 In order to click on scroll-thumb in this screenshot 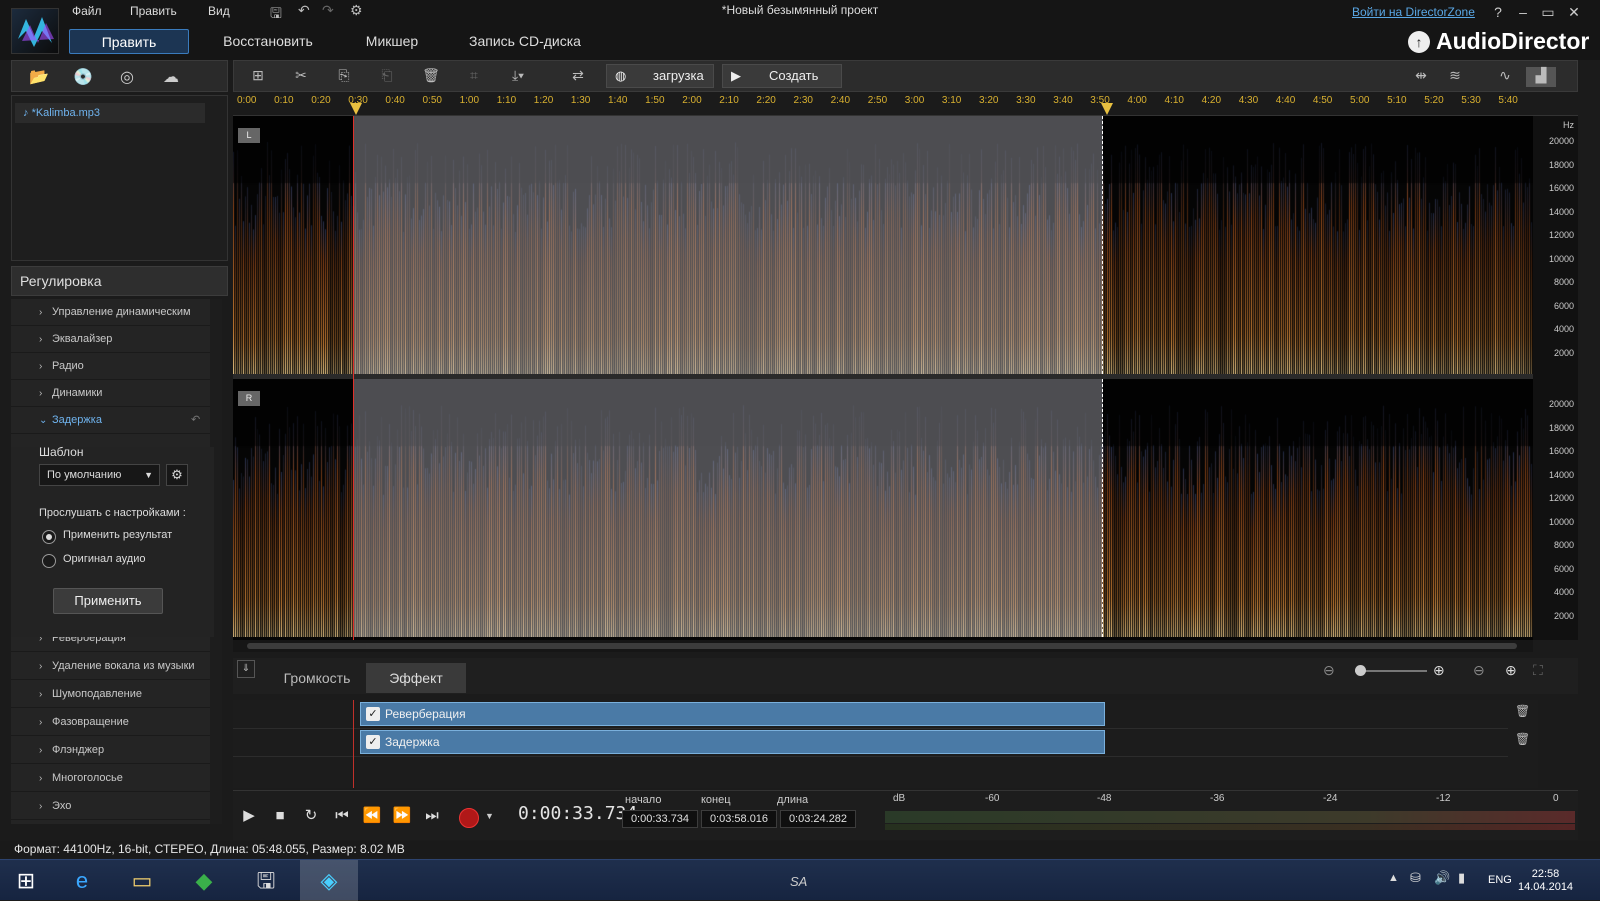, I will do `click(882, 646)`.